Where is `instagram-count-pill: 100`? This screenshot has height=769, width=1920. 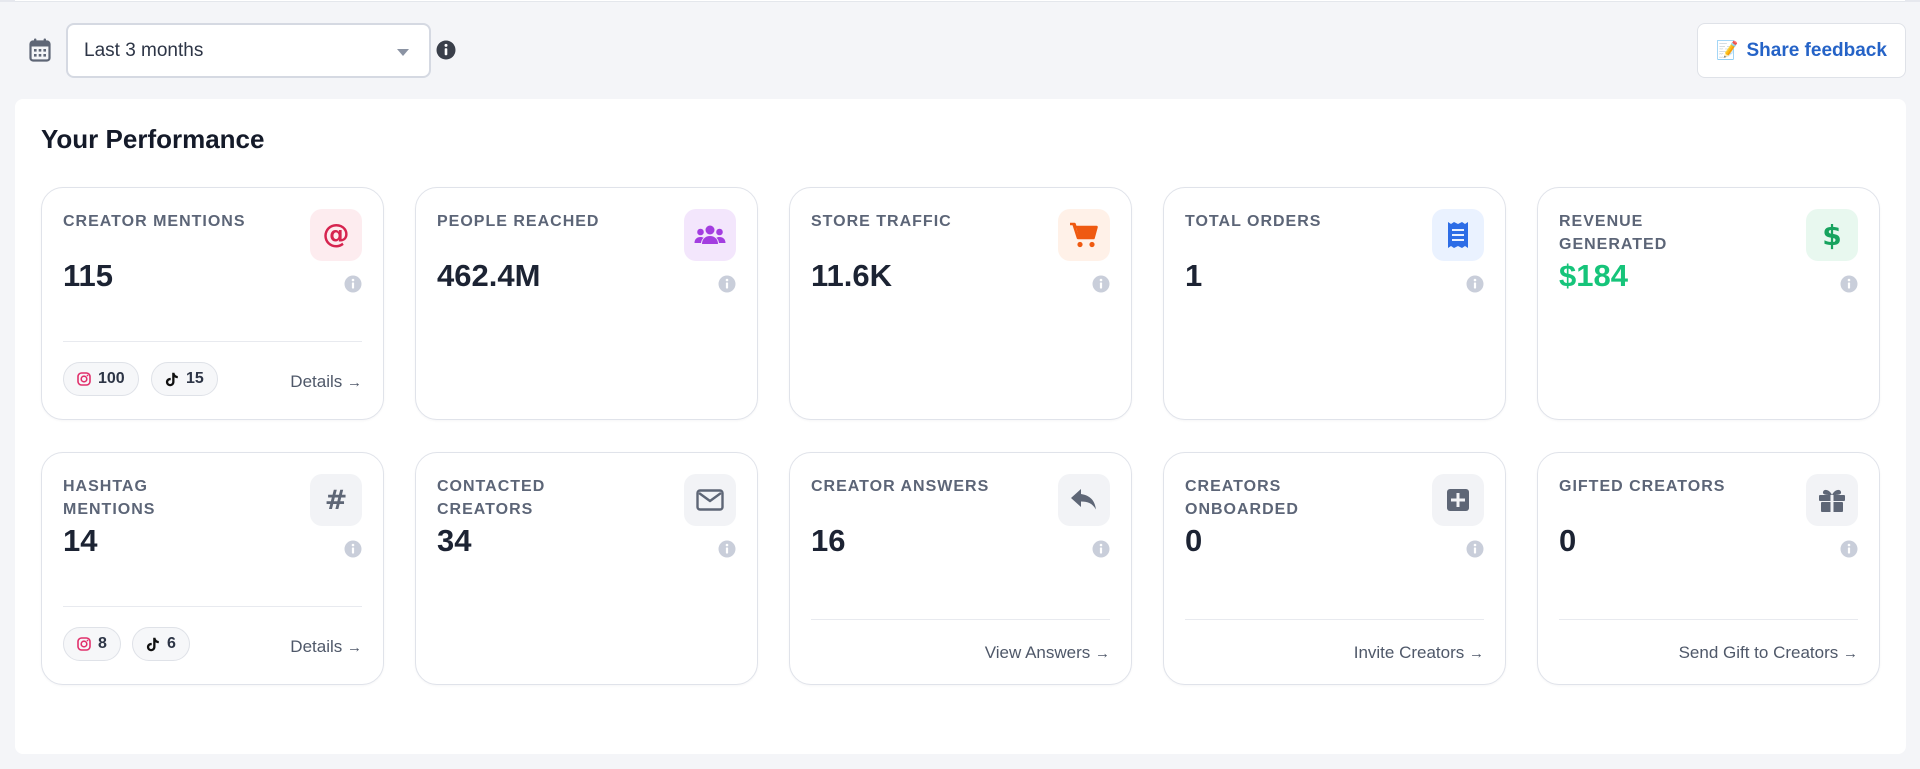 instagram-count-pill: 100 is located at coordinates (101, 379).